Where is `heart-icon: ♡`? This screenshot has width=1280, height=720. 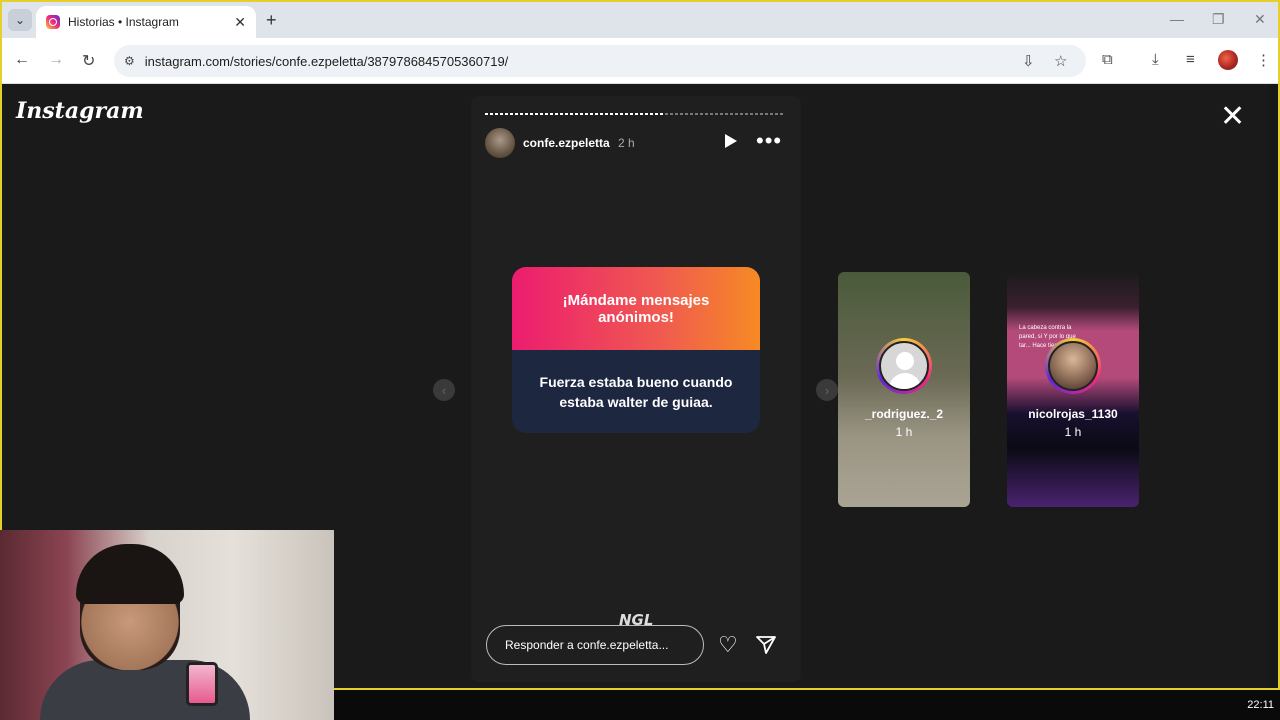
heart-icon: ♡ is located at coordinates (728, 645).